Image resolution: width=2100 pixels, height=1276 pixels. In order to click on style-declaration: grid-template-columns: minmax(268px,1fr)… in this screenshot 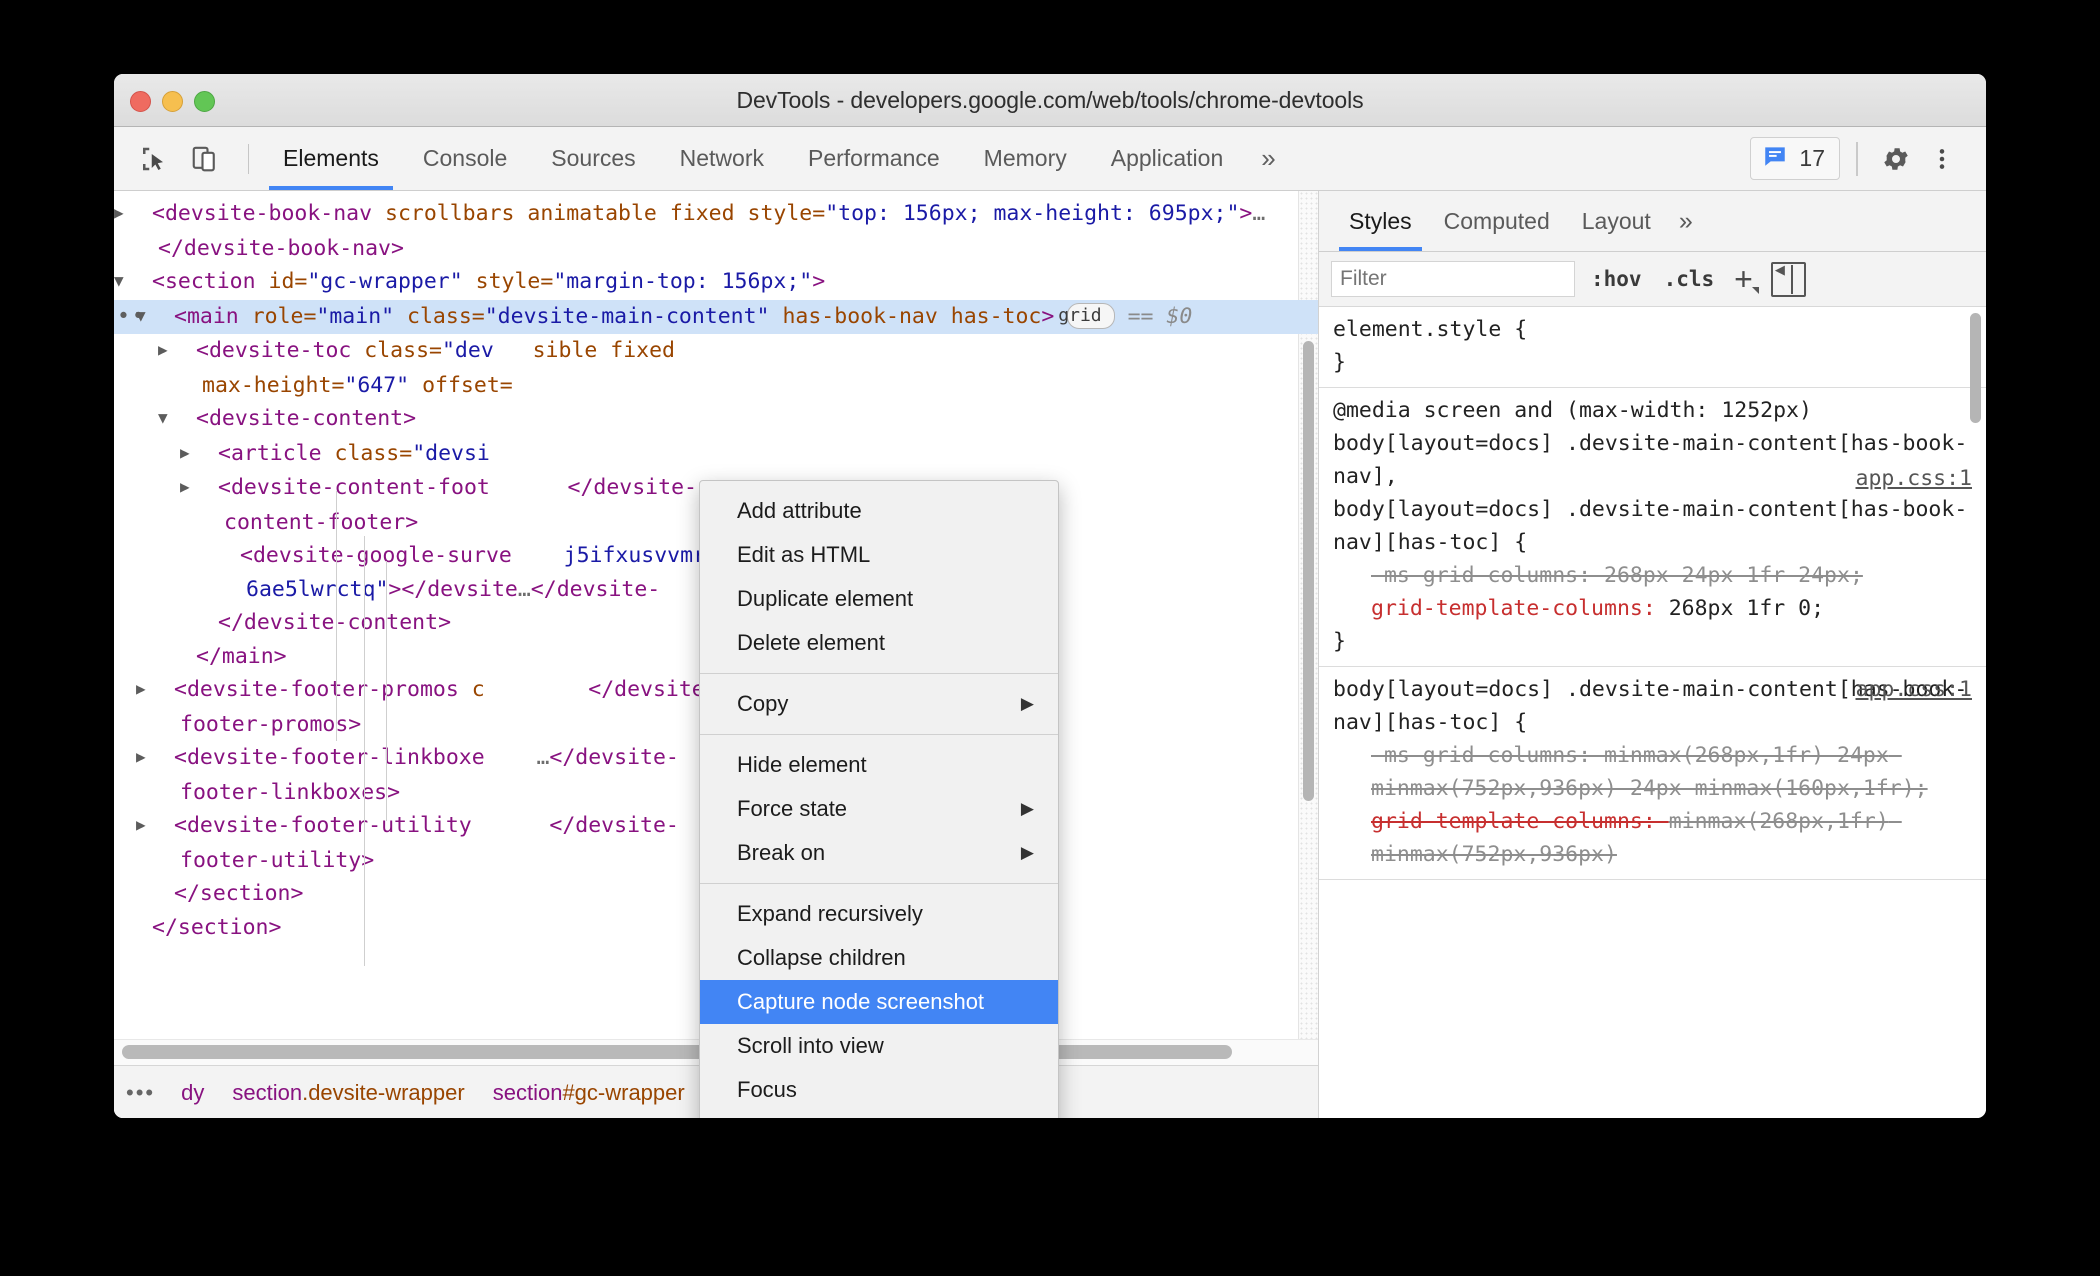, I will do `click(1652, 838)`.